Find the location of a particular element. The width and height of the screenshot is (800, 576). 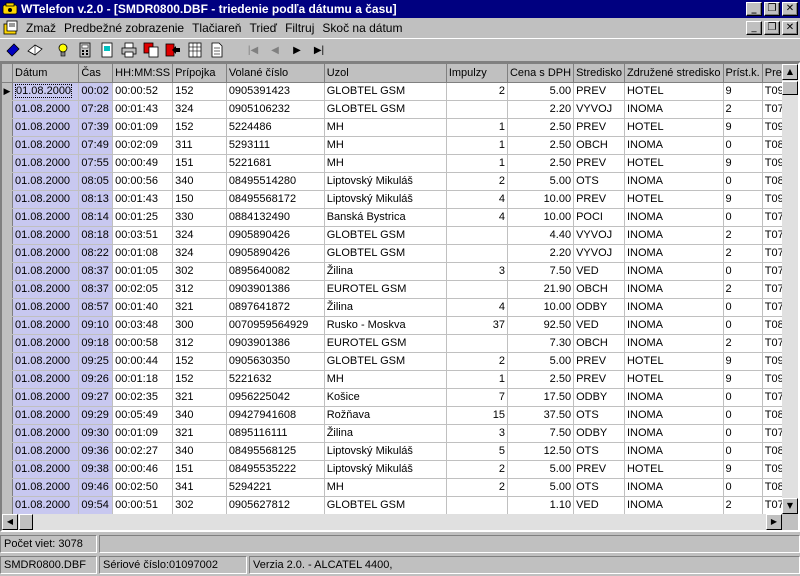

table-cell: 0905630350 is located at coordinates (275, 361).